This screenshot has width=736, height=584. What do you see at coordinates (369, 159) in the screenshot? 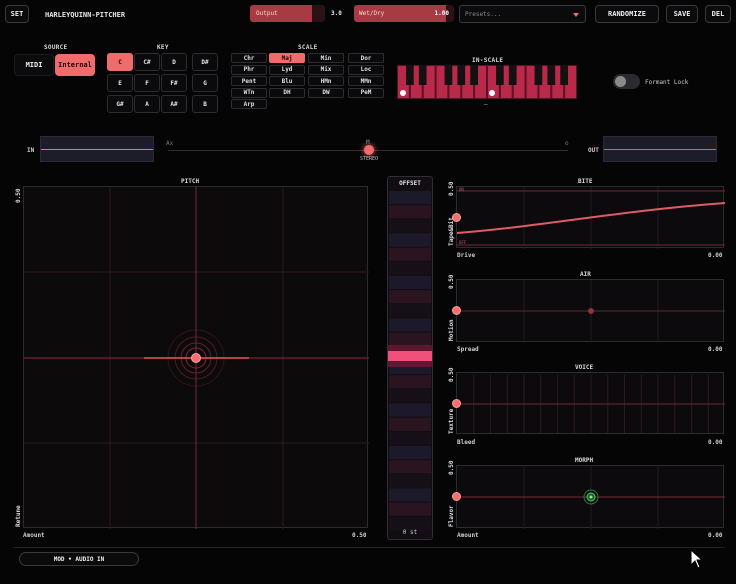
I see `stereo-label: STEREO` at bounding box center [369, 159].